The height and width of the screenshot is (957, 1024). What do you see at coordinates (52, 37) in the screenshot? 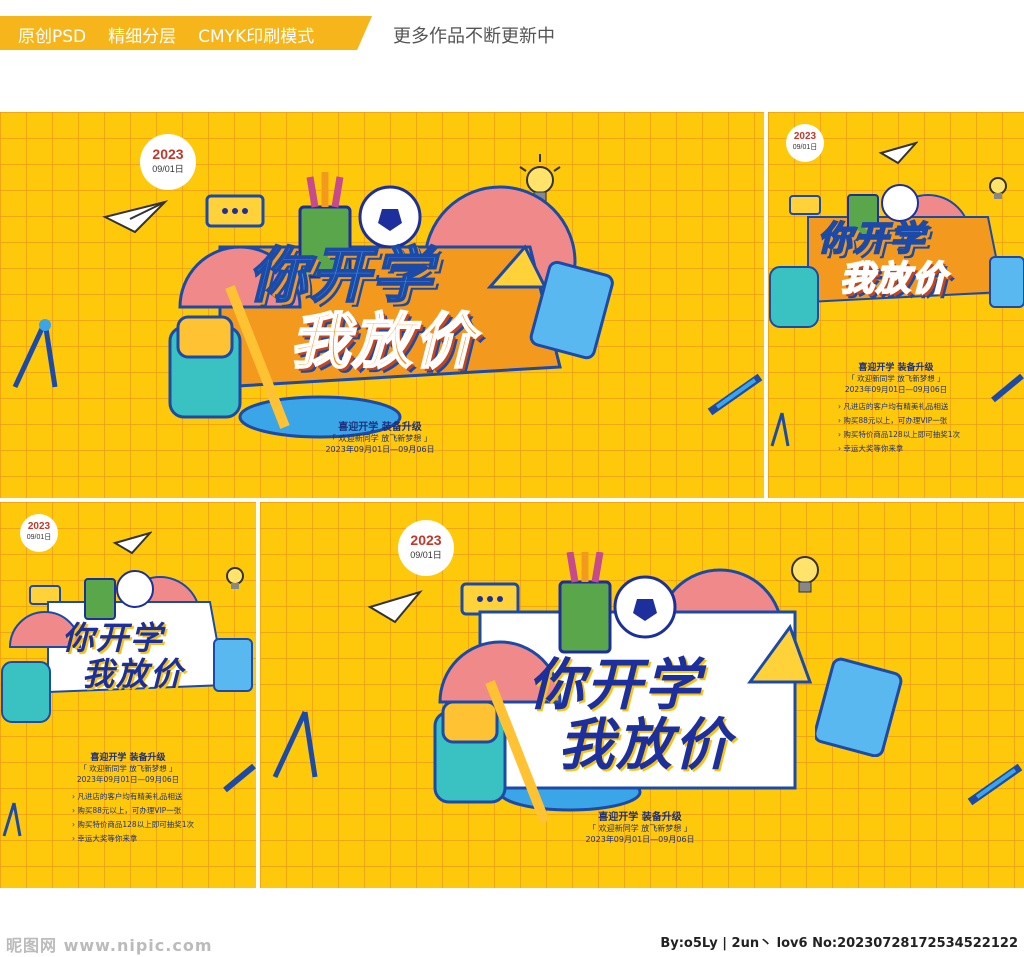
I see `tag-psd: 原创PSD` at bounding box center [52, 37].